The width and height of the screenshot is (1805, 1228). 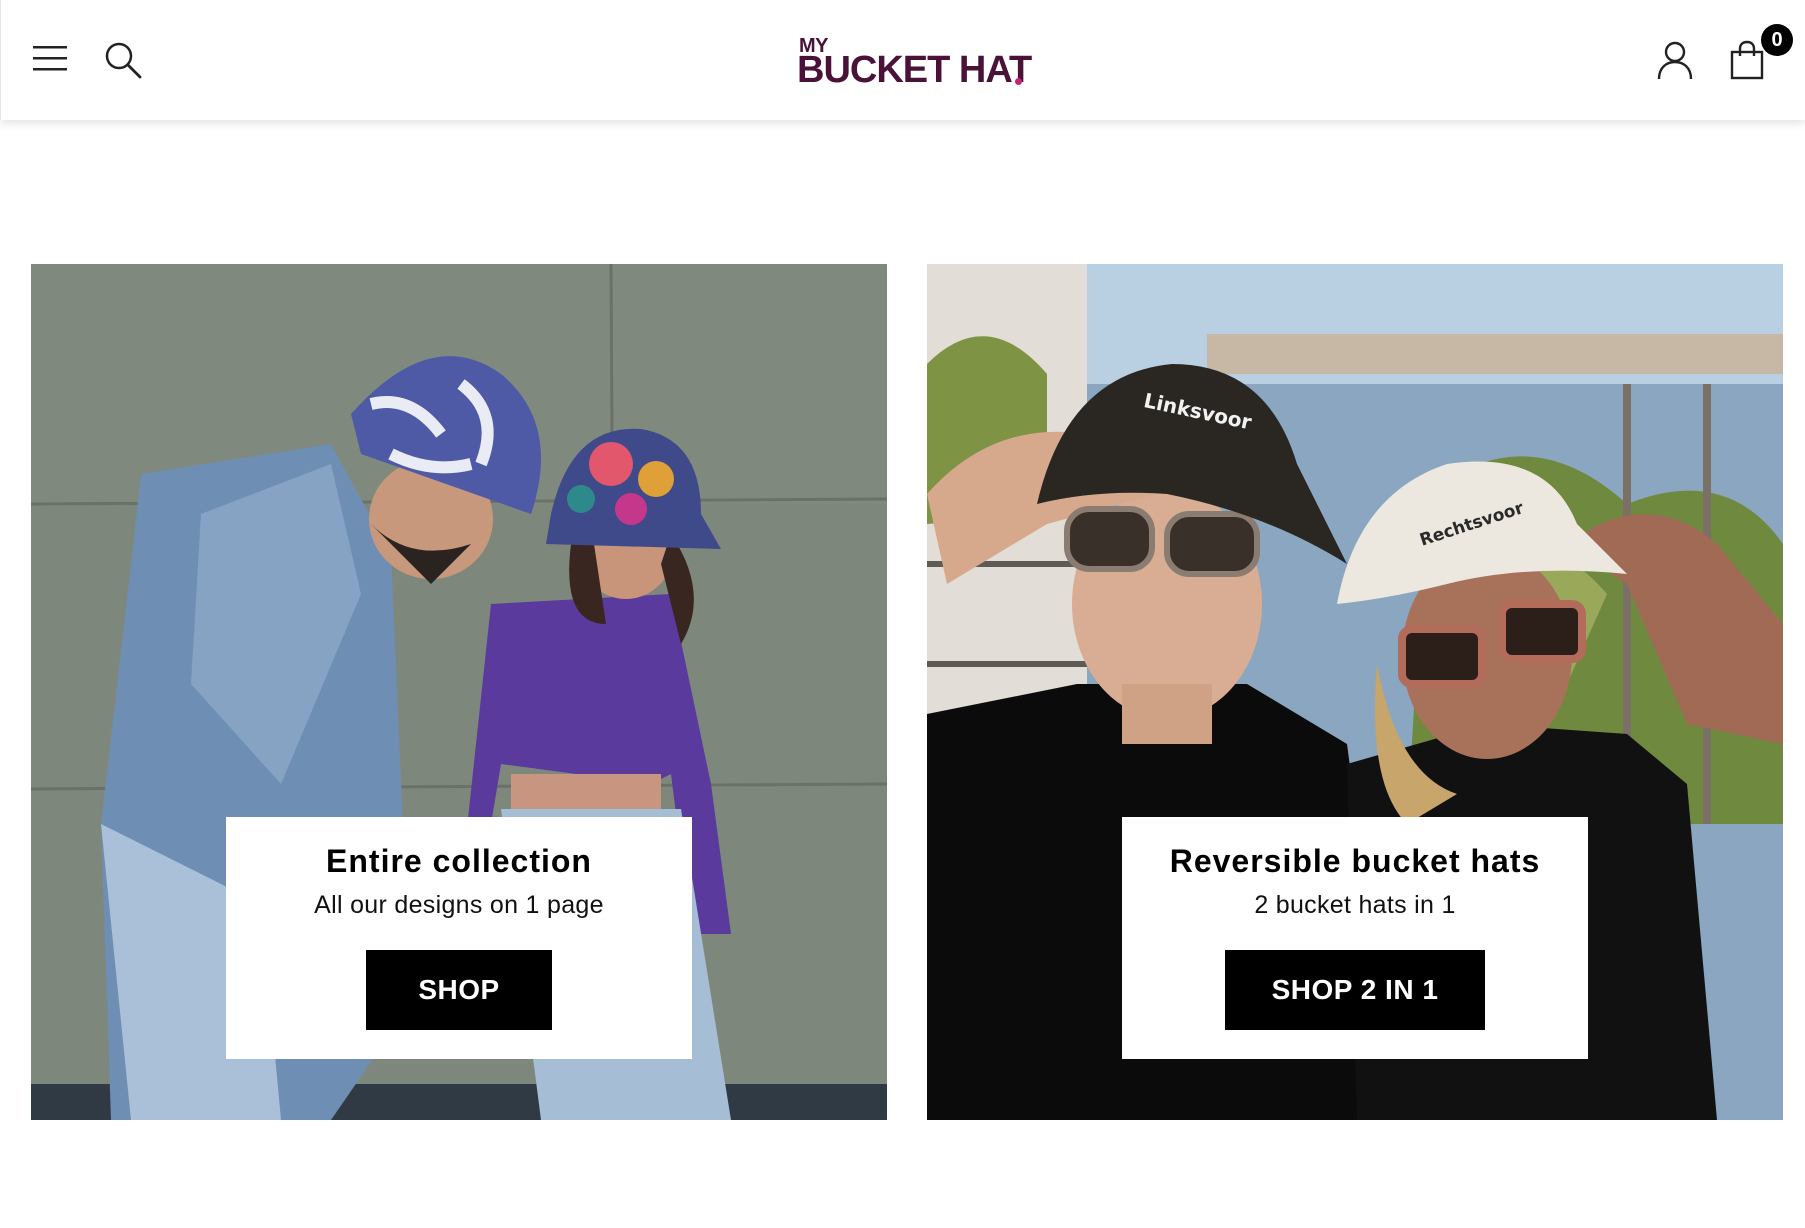 I want to click on logo-text: BUCKET HAT, so click(x=914, y=70).